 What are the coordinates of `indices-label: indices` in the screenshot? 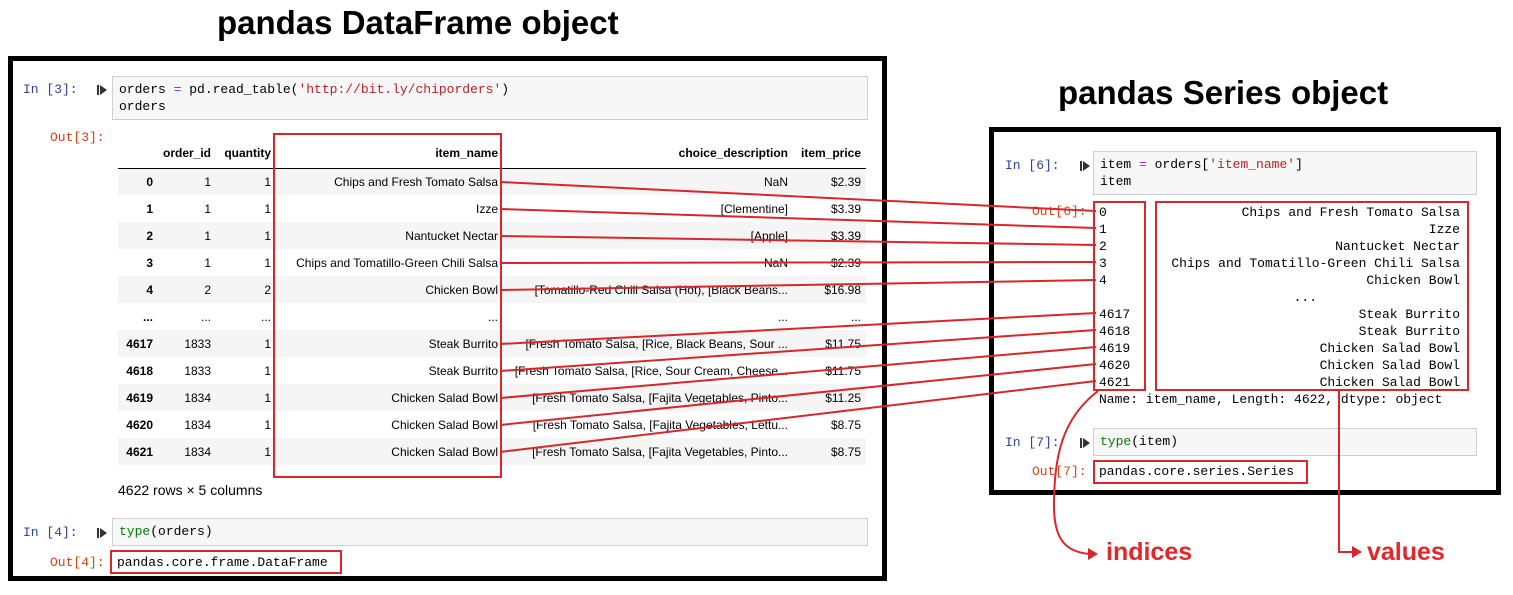 It's located at (1149, 552).